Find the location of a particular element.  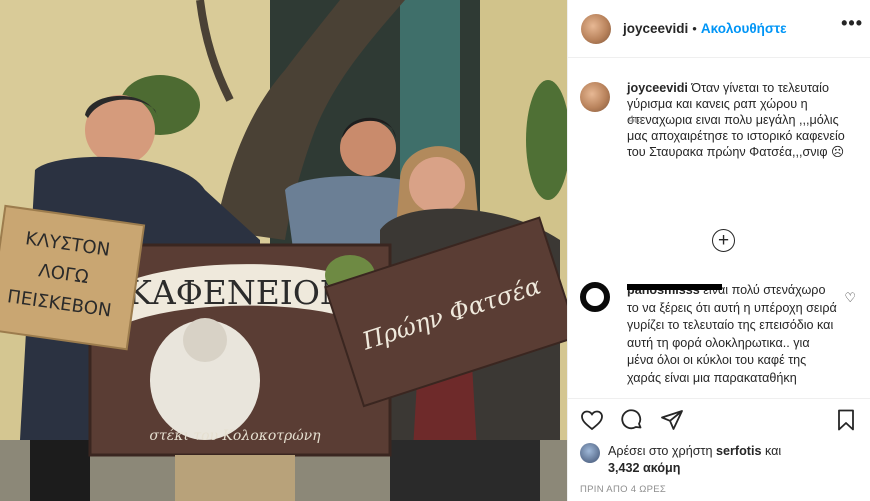

cardboard-sign: ΚΛΥΣΤΟΝ ΛΟΓΩ ΠΕΙΣΚΕΒΟΝ is located at coordinates (73, 277).